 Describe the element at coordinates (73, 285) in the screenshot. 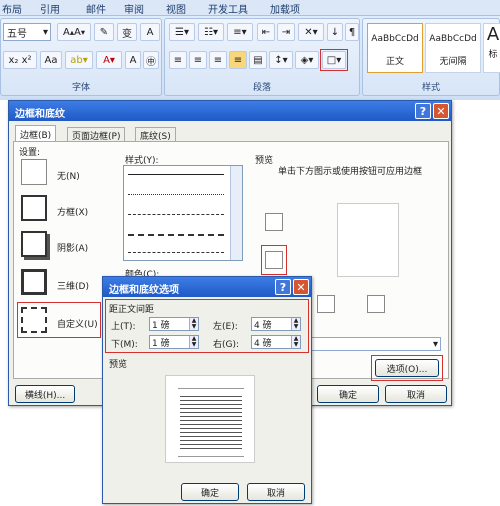

I see `setting-3d: 三维(D)` at that location.